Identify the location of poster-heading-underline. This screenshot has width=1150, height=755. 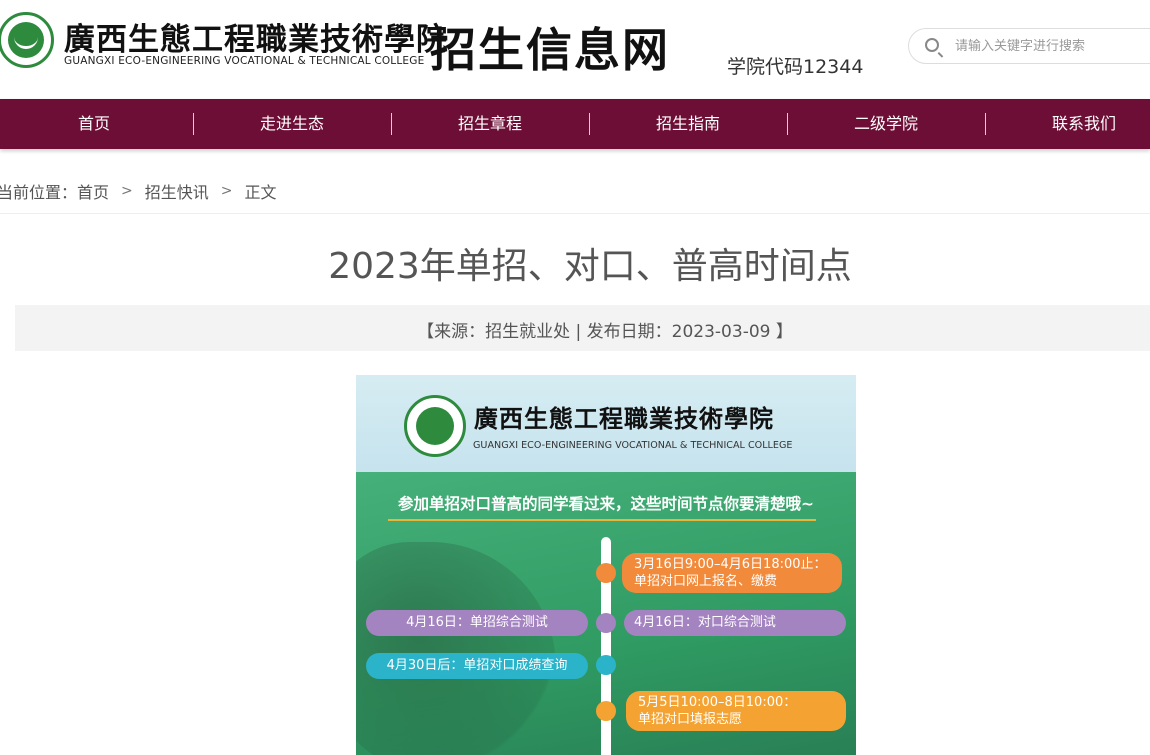
(602, 520).